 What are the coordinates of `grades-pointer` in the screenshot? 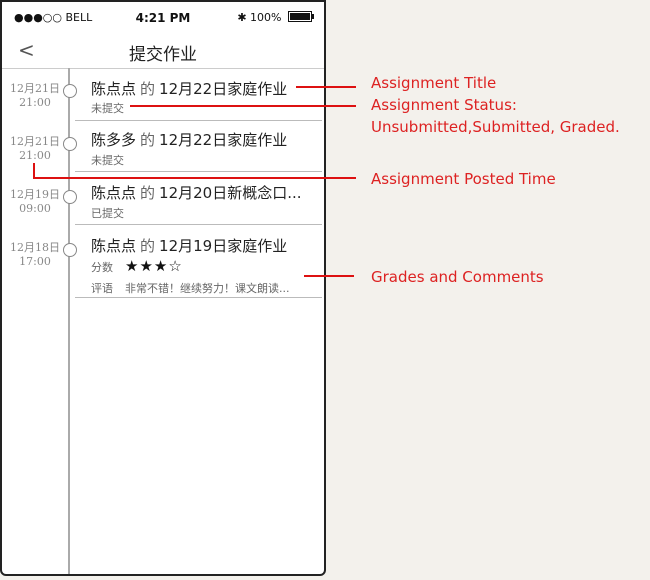 It's located at (329, 276).